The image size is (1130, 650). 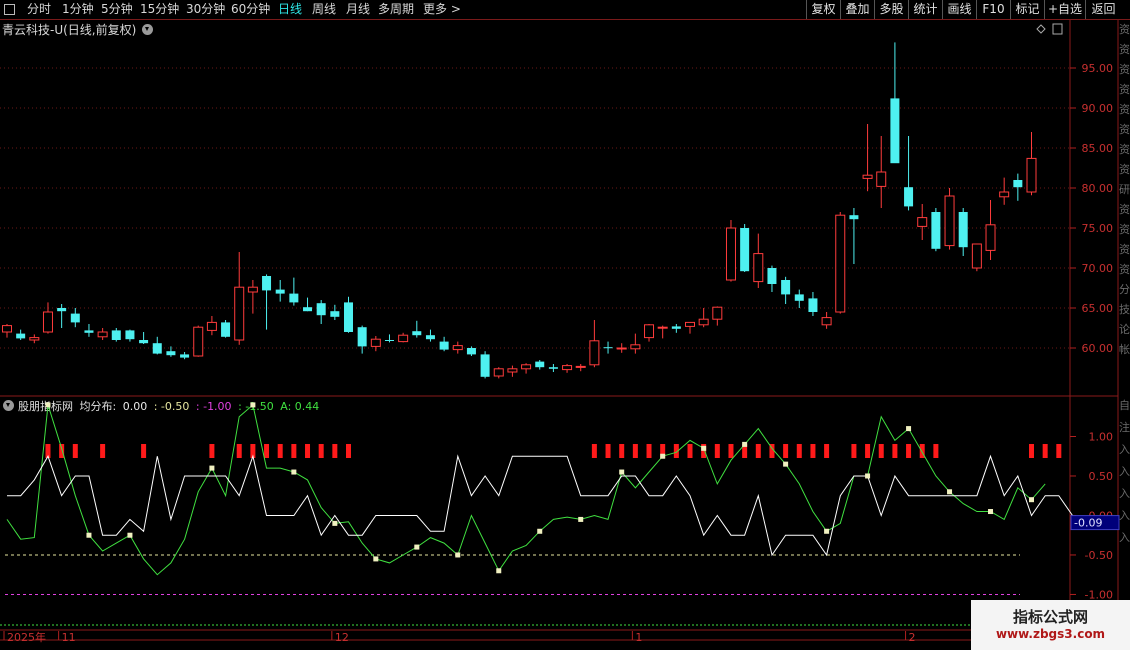 What do you see at coordinates (1124, 329) in the screenshot?
I see `right-strip-char: 论` at bounding box center [1124, 329].